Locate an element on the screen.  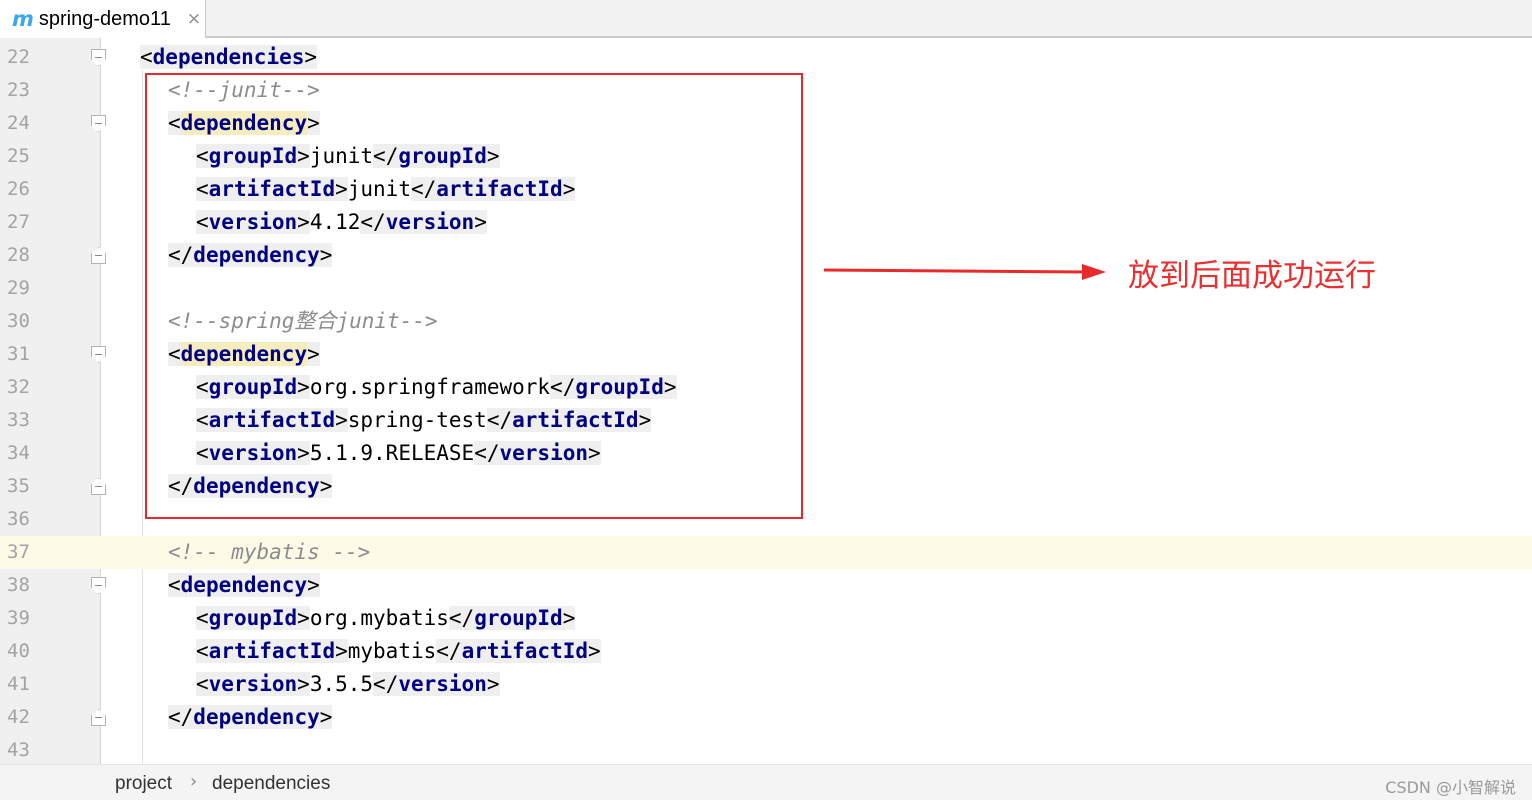
editor-tab-bar: m spring-demo11 × is located at coordinates (766, 19).